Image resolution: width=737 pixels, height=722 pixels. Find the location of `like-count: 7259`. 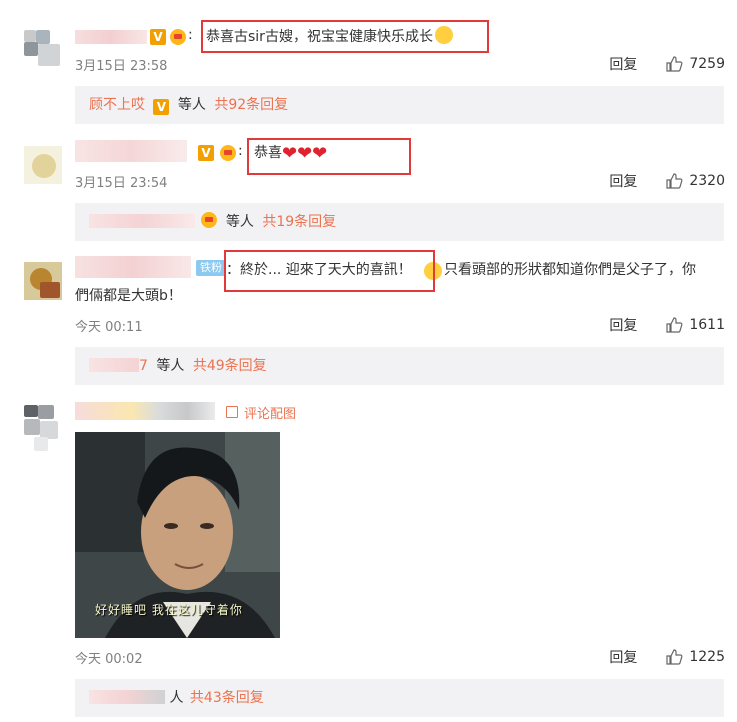

like-count: 7259 is located at coordinates (707, 64).